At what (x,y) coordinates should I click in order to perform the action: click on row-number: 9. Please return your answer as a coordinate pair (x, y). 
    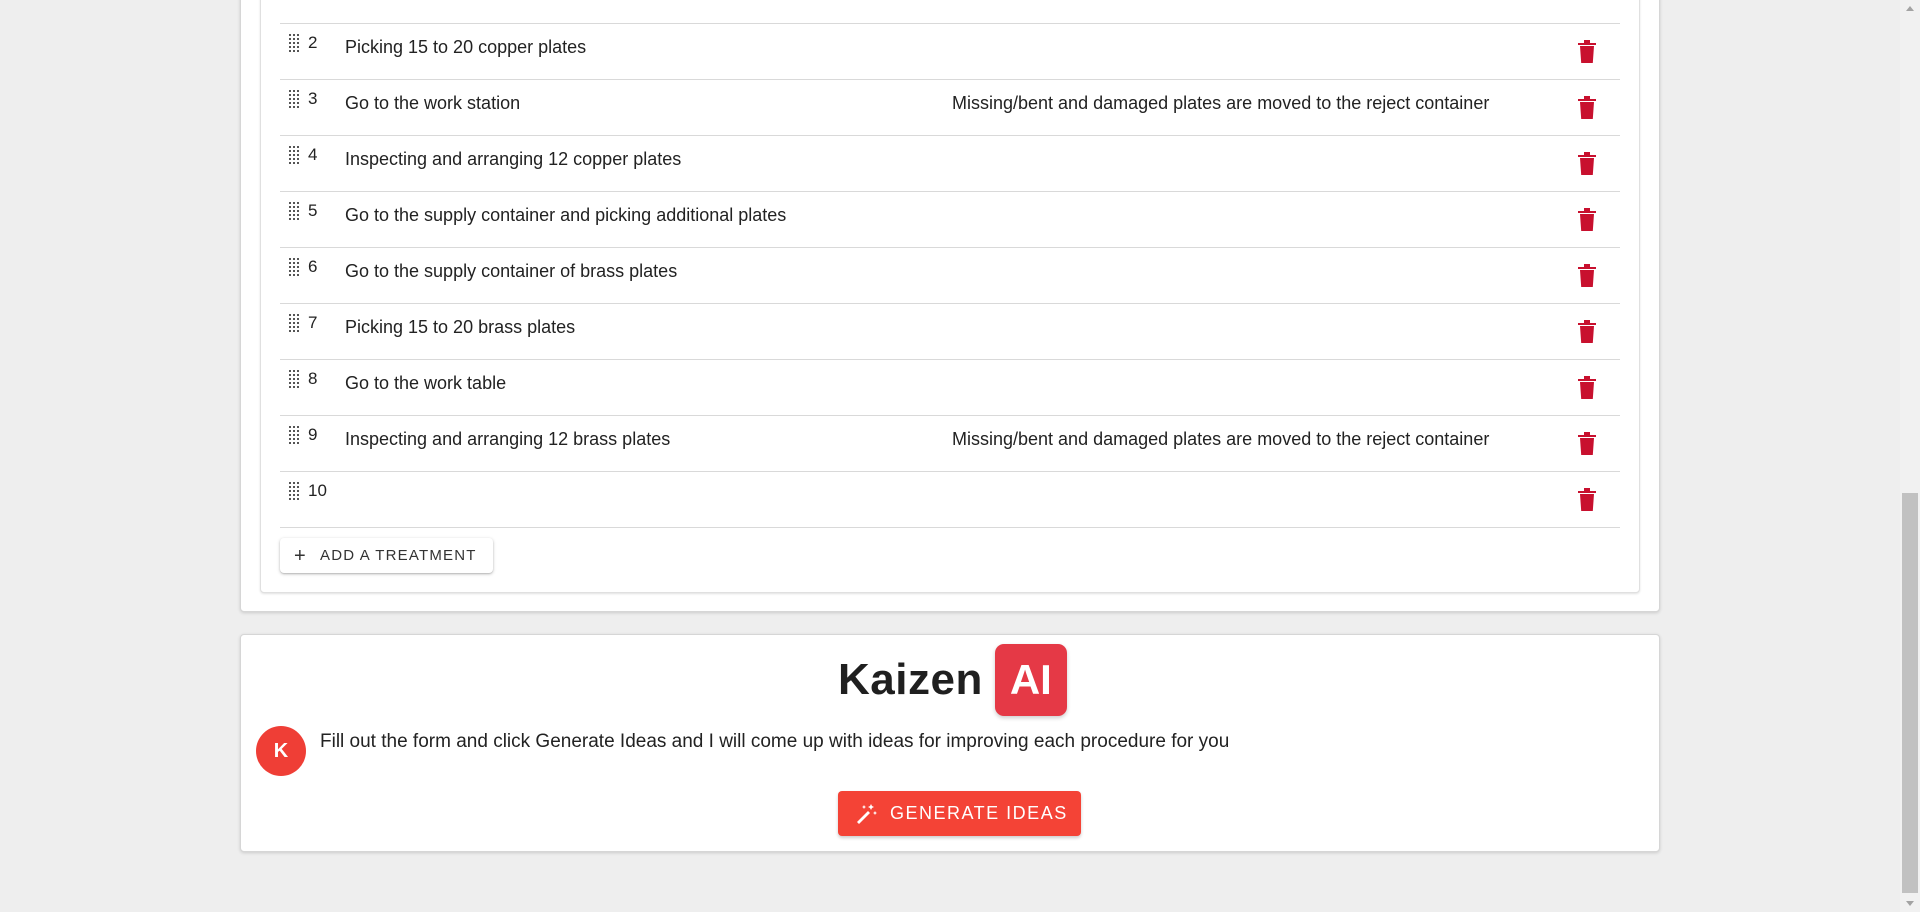
    Looking at the image, I should click on (313, 434).